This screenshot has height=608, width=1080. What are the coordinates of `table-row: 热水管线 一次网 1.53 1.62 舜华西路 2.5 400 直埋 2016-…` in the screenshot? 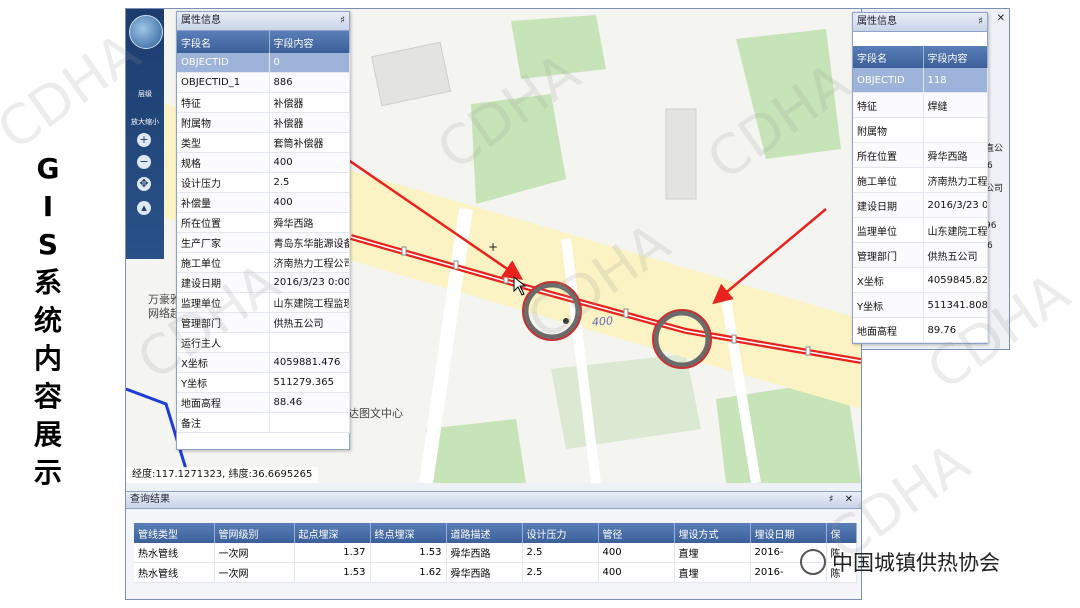 It's located at (495, 572).